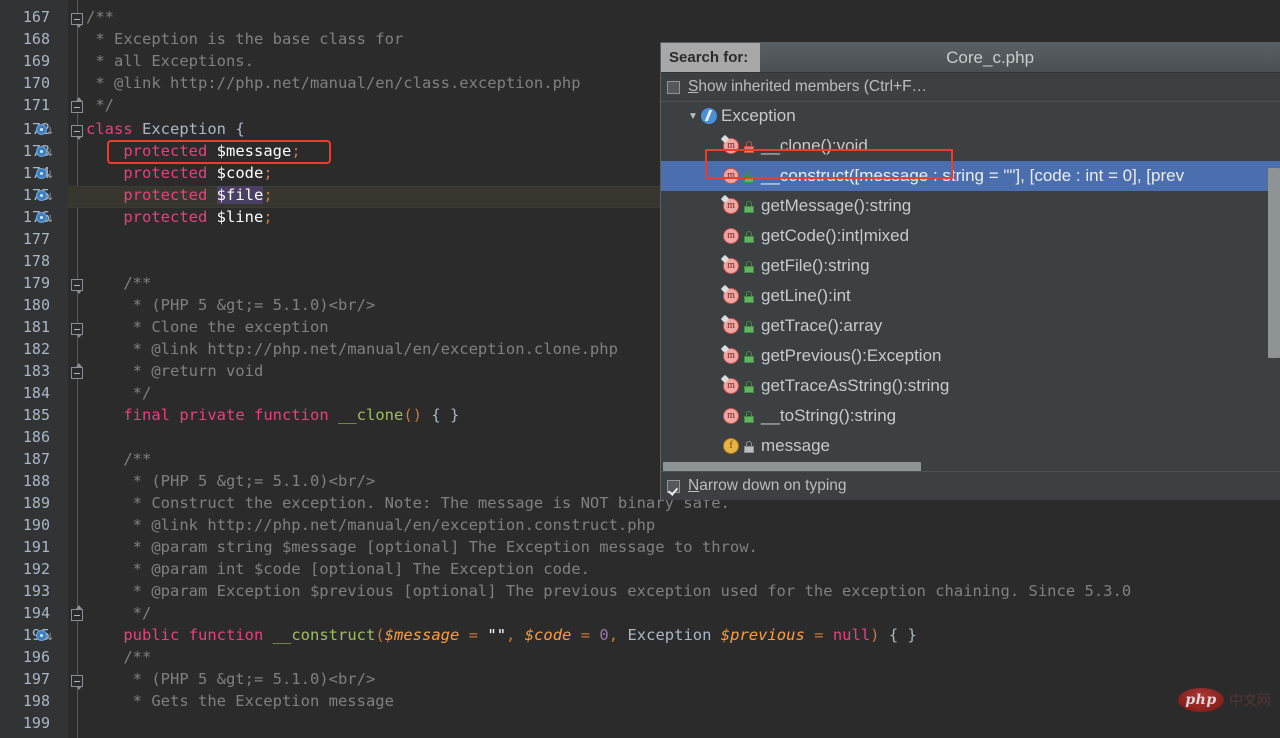 The height and width of the screenshot is (738, 1280). What do you see at coordinates (548, 635) in the screenshot?
I see `token-param-code: $code` at bounding box center [548, 635].